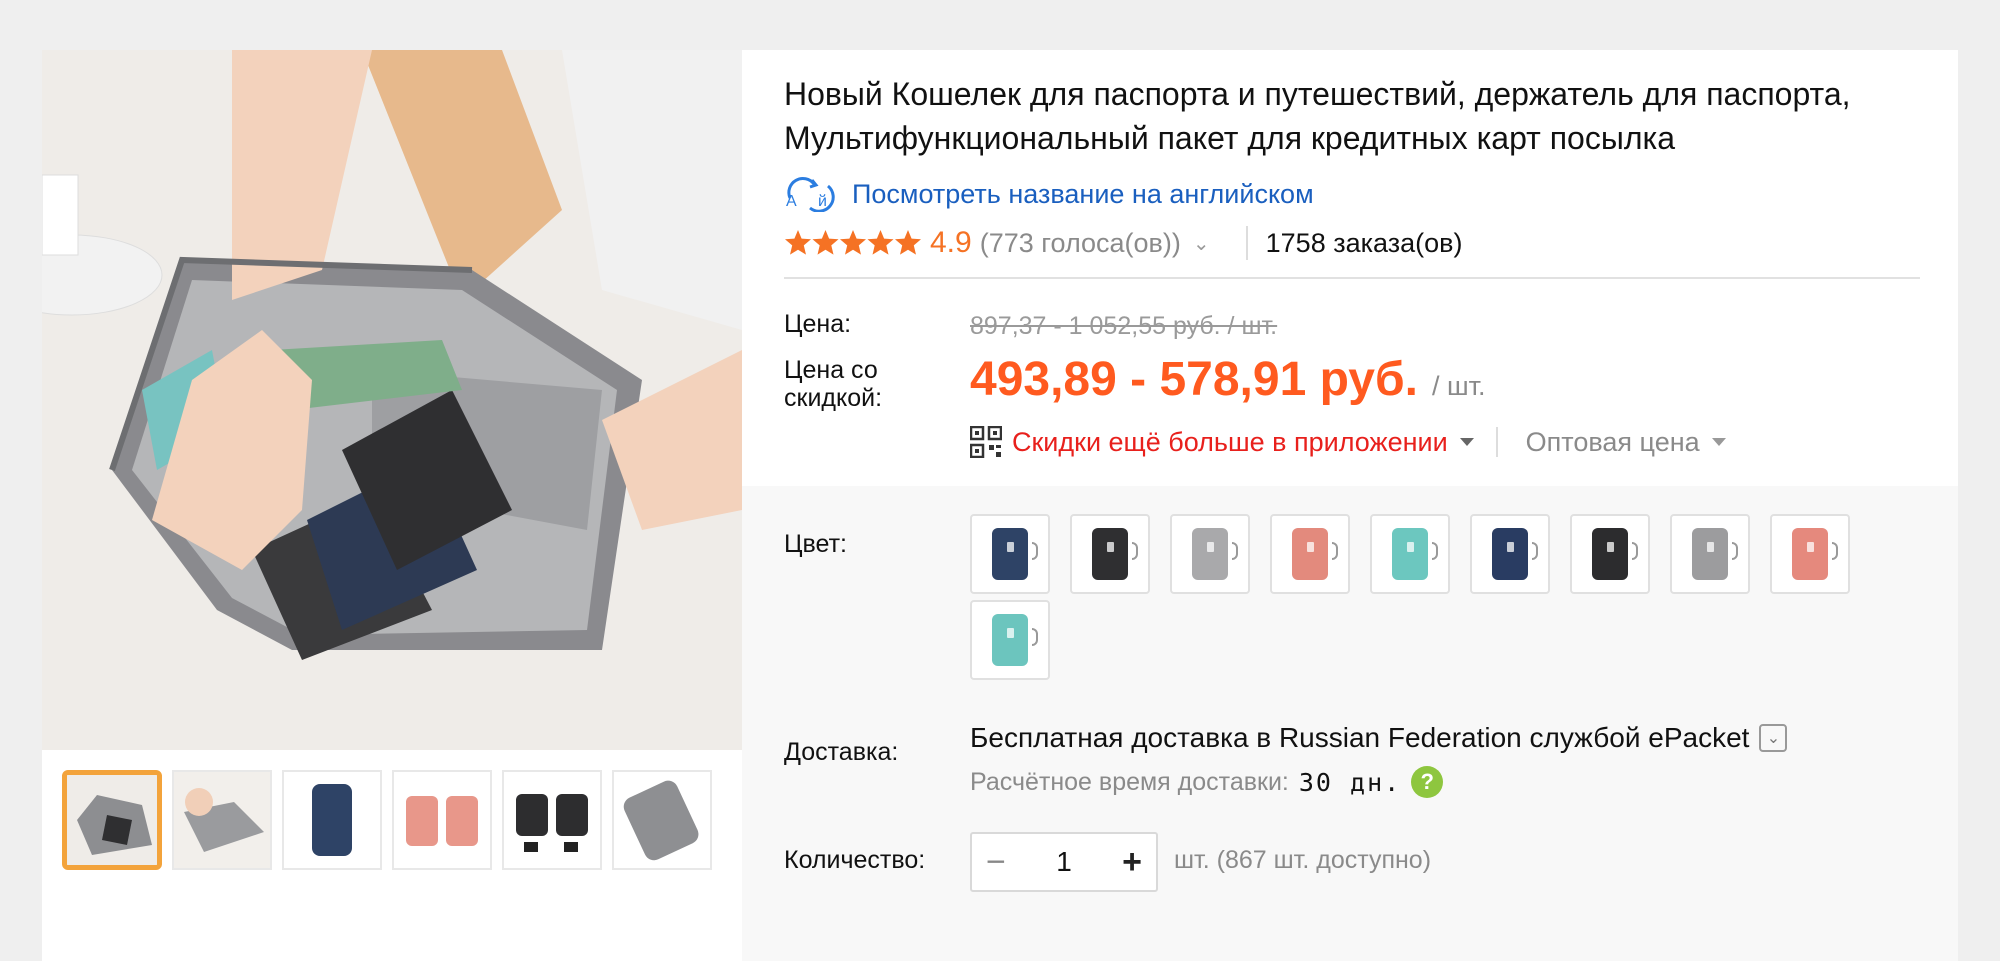 The image size is (2000, 961). Describe the element at coordinates (822, 201) in the screenshot. I see `svg-text: й` at that location.